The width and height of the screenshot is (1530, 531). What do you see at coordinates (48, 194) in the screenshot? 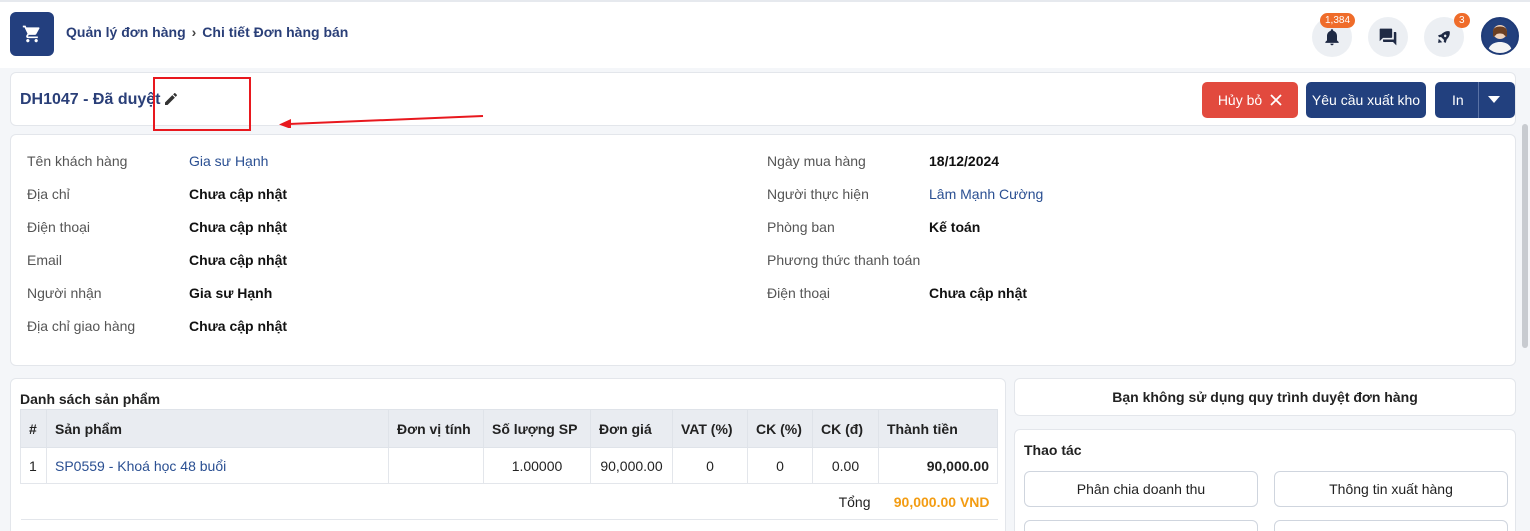
I see `label-address: Địa chỉ` at bounding box center [48, 194].